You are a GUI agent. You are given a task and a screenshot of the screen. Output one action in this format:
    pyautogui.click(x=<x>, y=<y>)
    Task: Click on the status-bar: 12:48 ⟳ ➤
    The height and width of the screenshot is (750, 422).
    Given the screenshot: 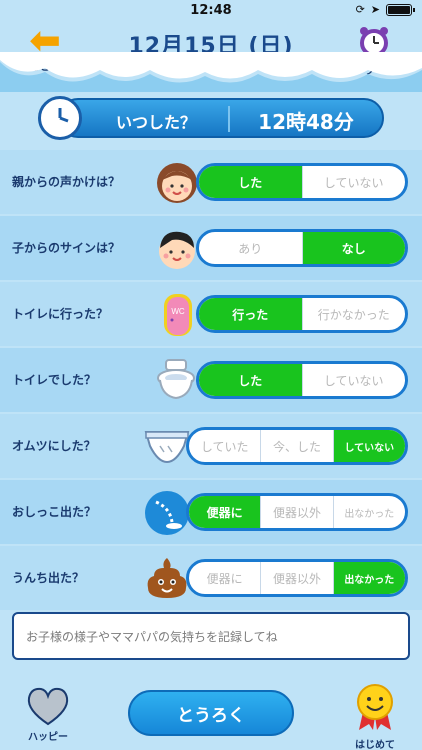 What is the action you would take?
    pyautogui.click(x=211, y=11)
    